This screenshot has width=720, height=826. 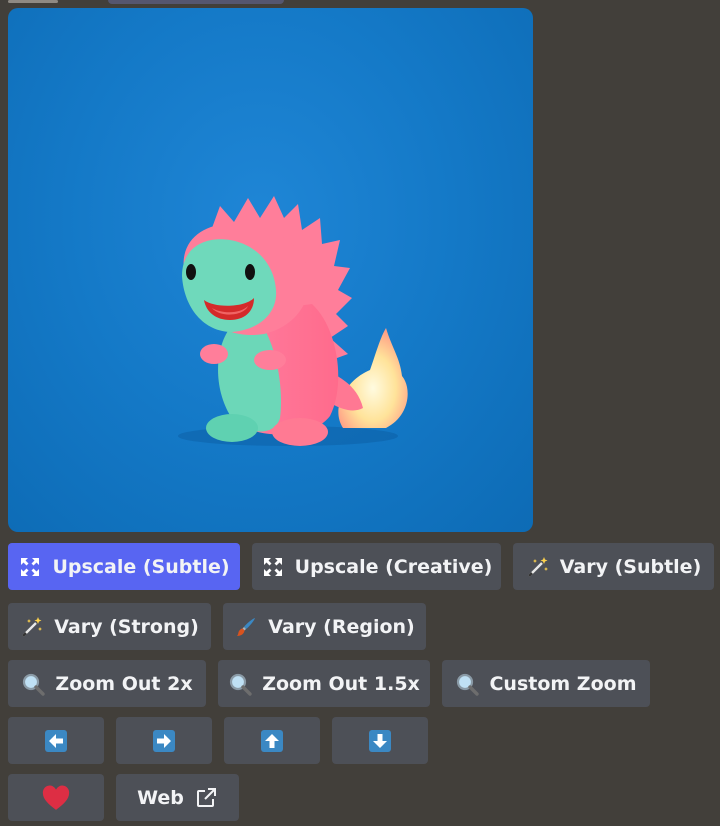 I want to click on pan-down-button, so click(x=380, y=740).